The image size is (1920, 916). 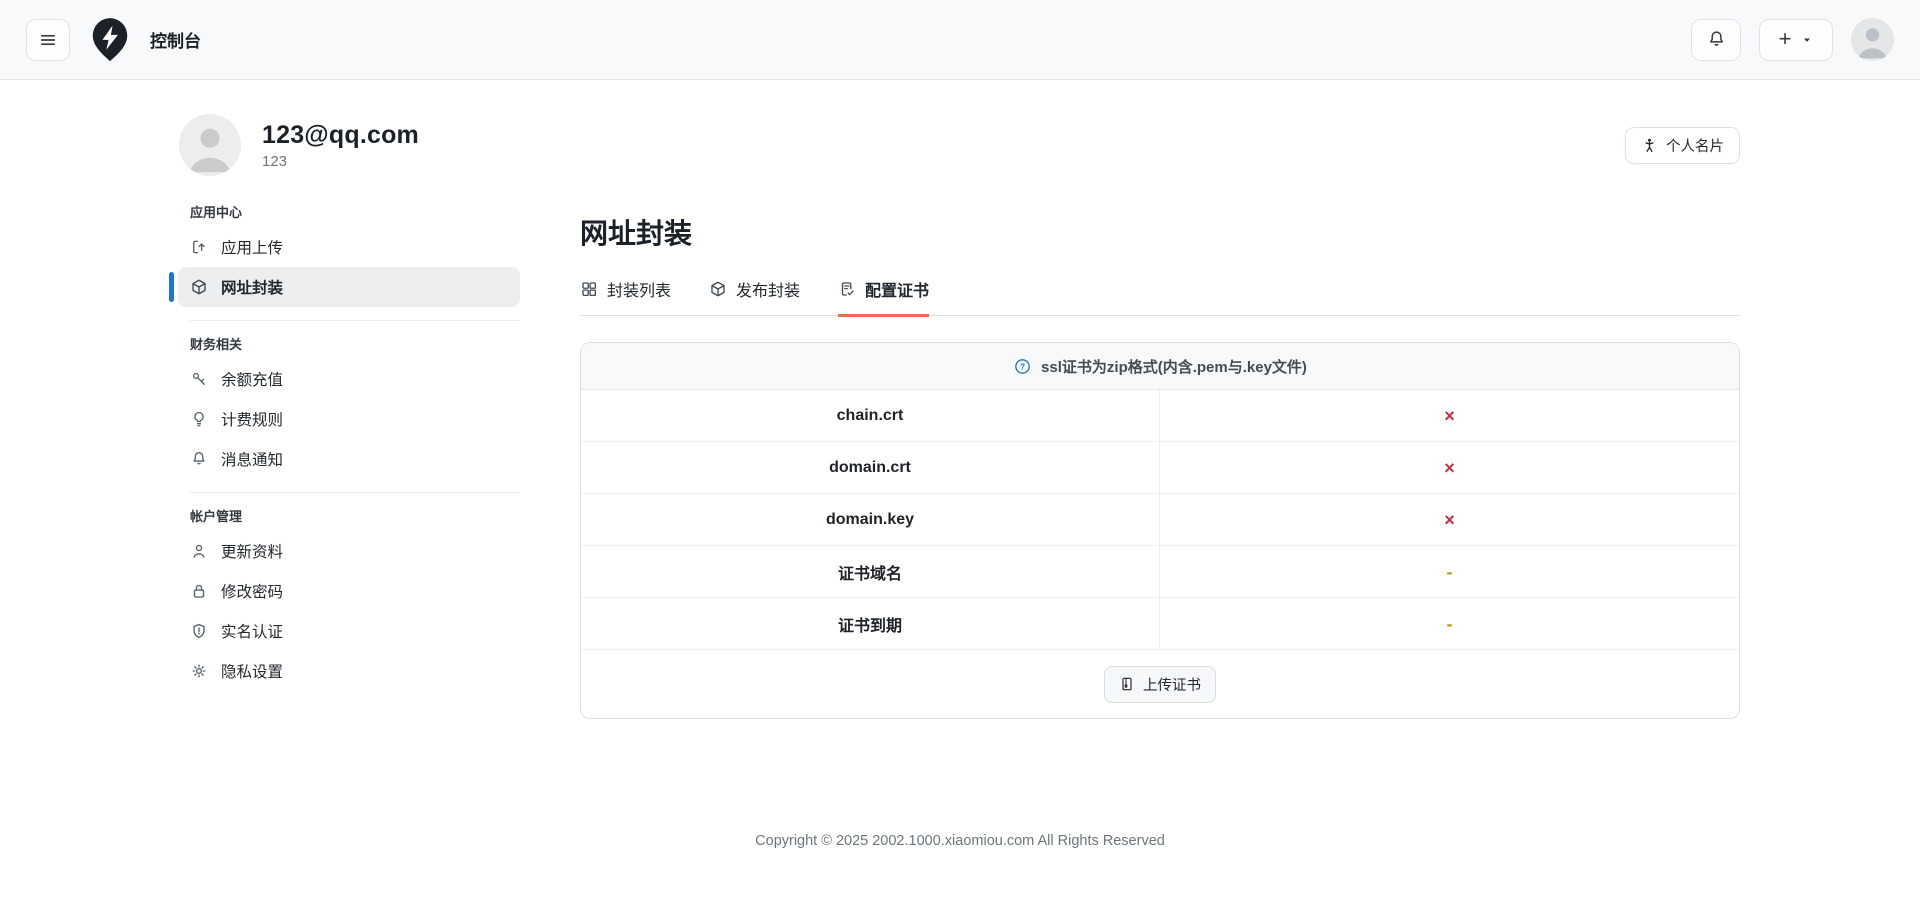 What do you see at coordinates (252, 380) in the screenshot?
I see `sidebar-item-label: 余额充值` at bounding box center [252, 380].